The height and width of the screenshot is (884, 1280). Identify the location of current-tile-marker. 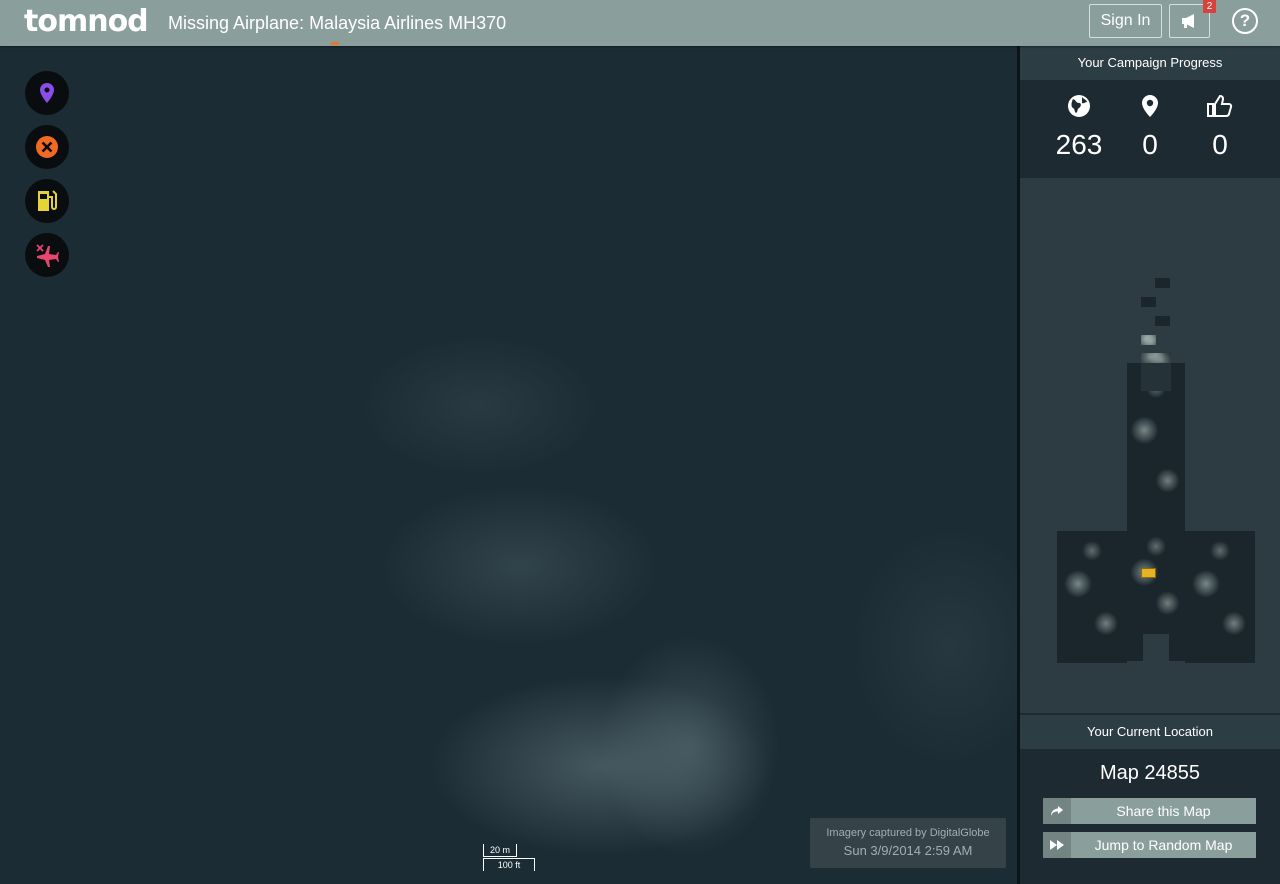
(1148, 573).